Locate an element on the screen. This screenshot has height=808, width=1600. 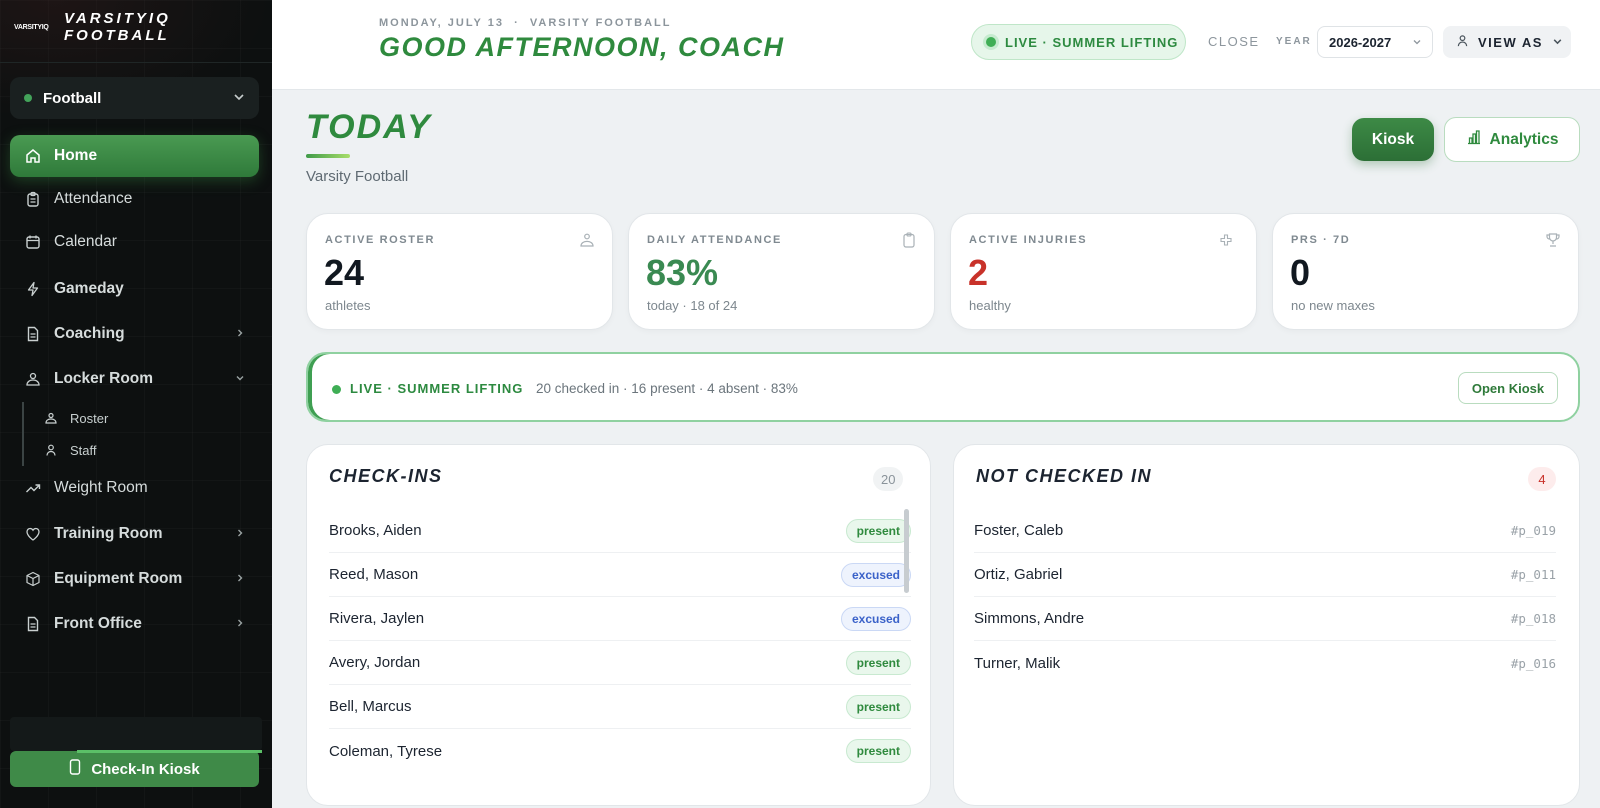
sidebar-item-gameday: Gameday is located at coordinates (134, 289).